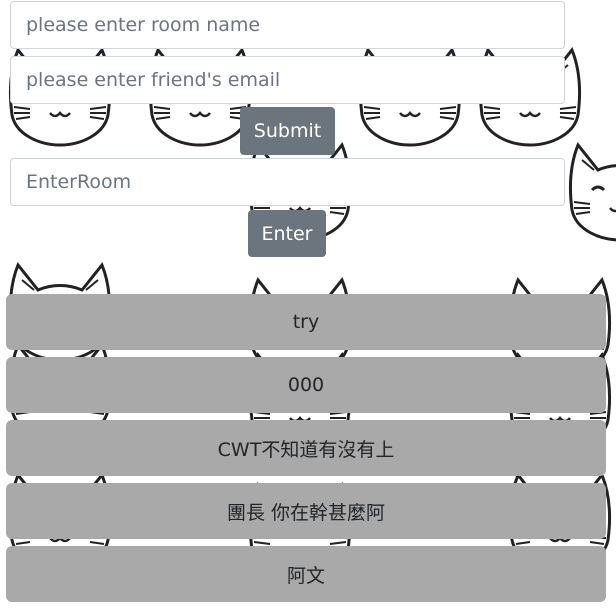  Describe the element at coordinates (306, 511) in the screenshot. I see `room-item: 團長 你在幹甚麼阿` at that location.